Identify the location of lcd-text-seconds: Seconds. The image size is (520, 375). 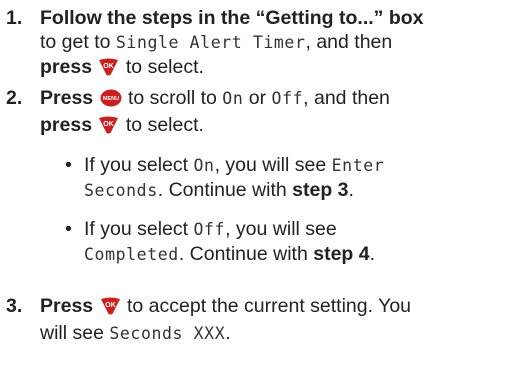
(121, 190).